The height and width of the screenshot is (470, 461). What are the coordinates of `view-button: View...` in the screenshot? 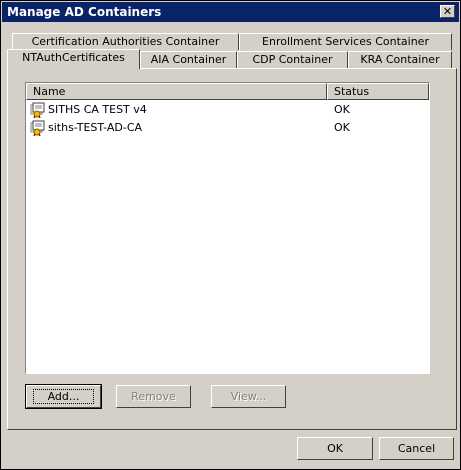 It's located at (248, 396).